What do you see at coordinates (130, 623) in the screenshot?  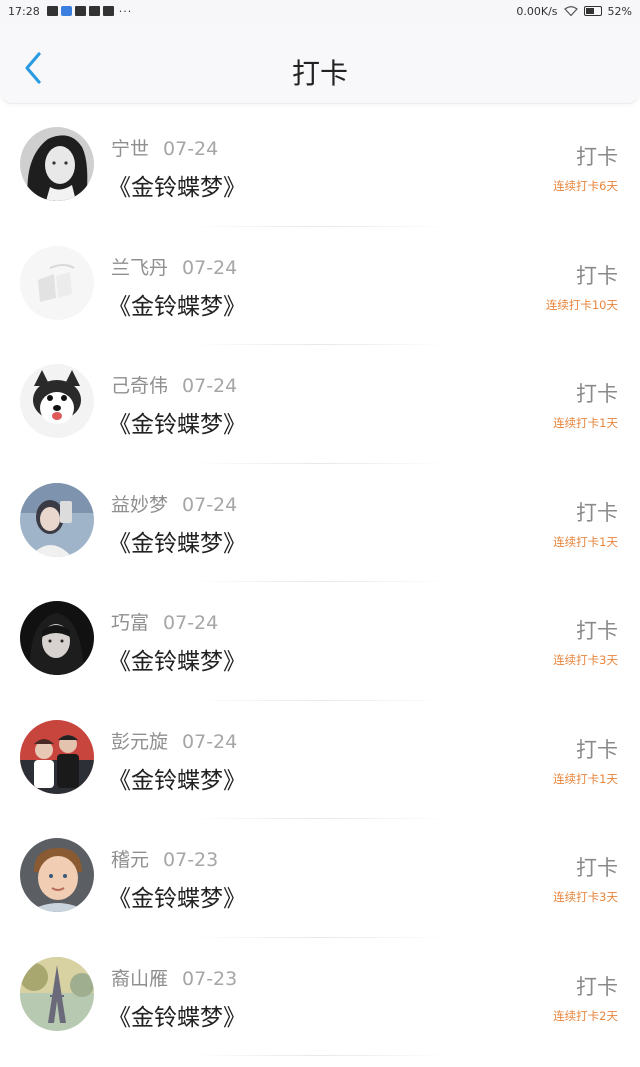 I see `user-name: 巧富` at bounding box center [130, 623].